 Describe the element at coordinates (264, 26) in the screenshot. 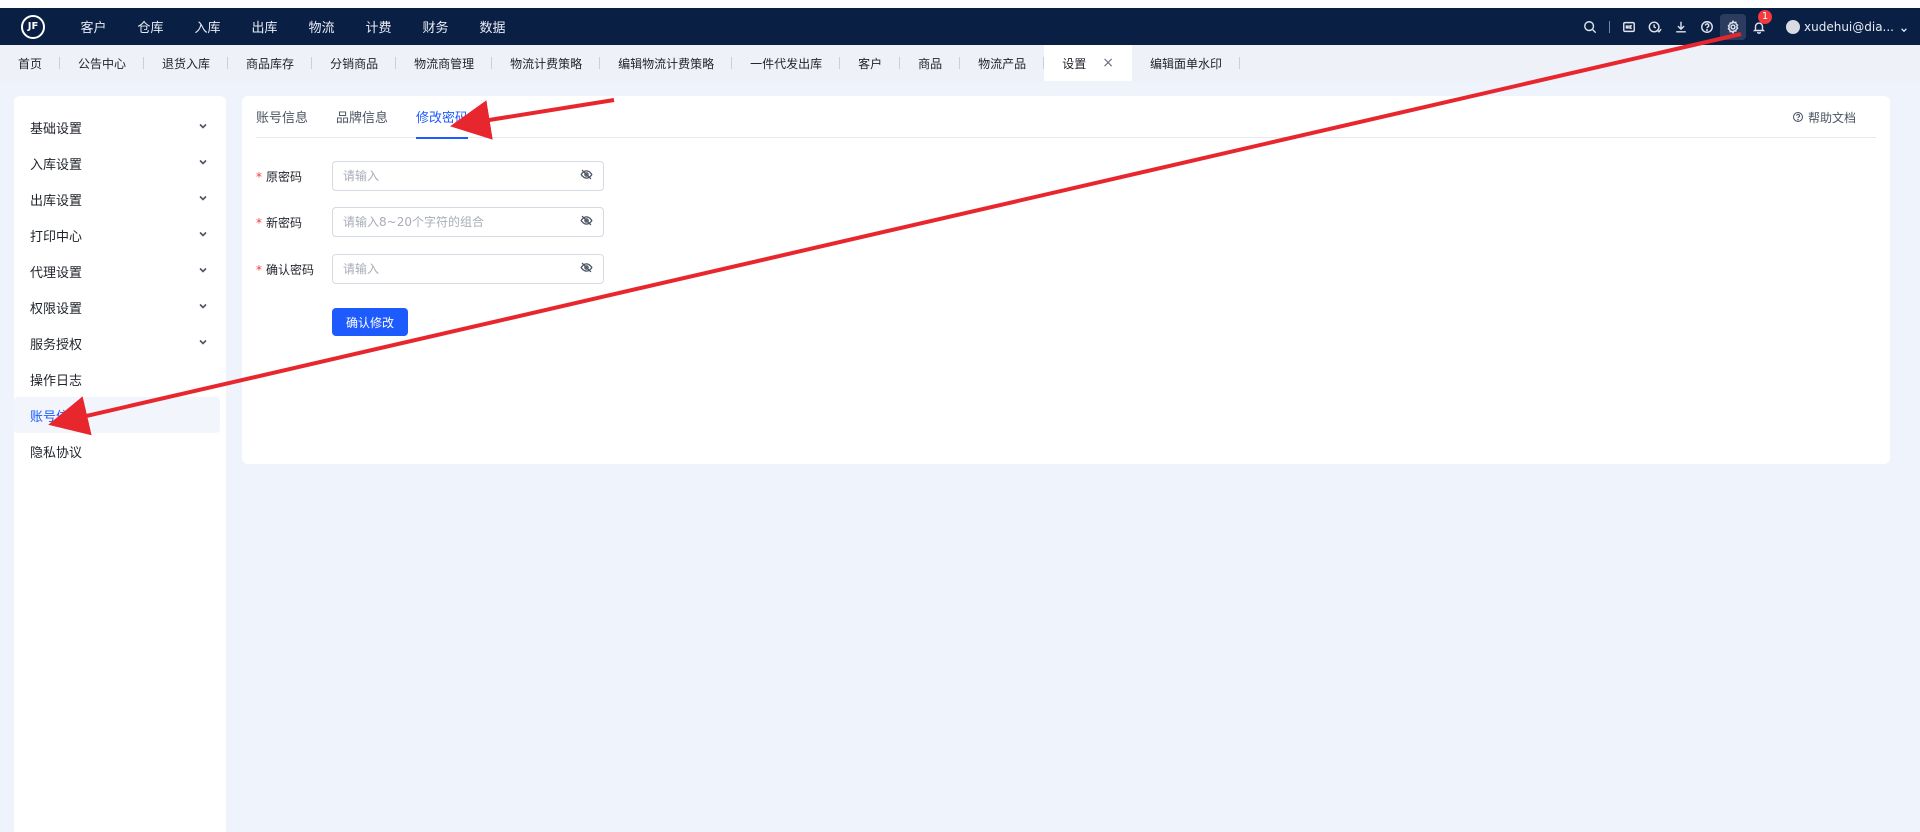

I see `nav-item-outbound: 出库` at that location.